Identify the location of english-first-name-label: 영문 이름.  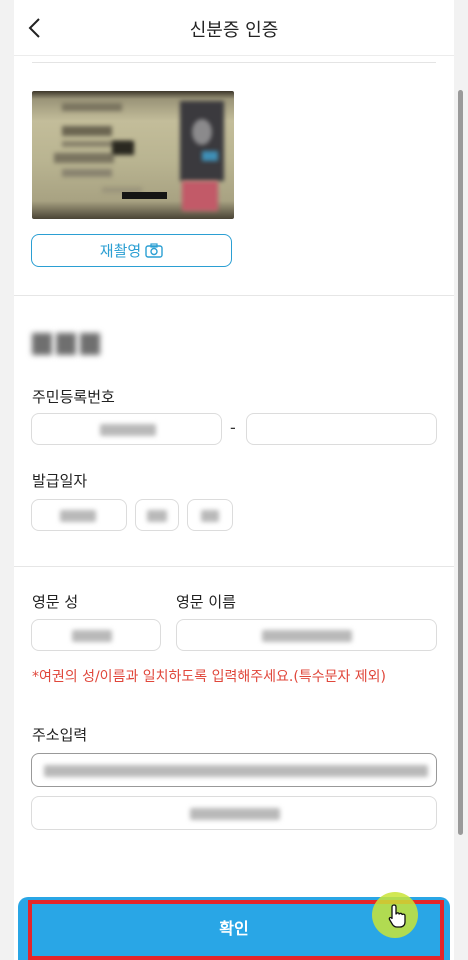
(206, 602).